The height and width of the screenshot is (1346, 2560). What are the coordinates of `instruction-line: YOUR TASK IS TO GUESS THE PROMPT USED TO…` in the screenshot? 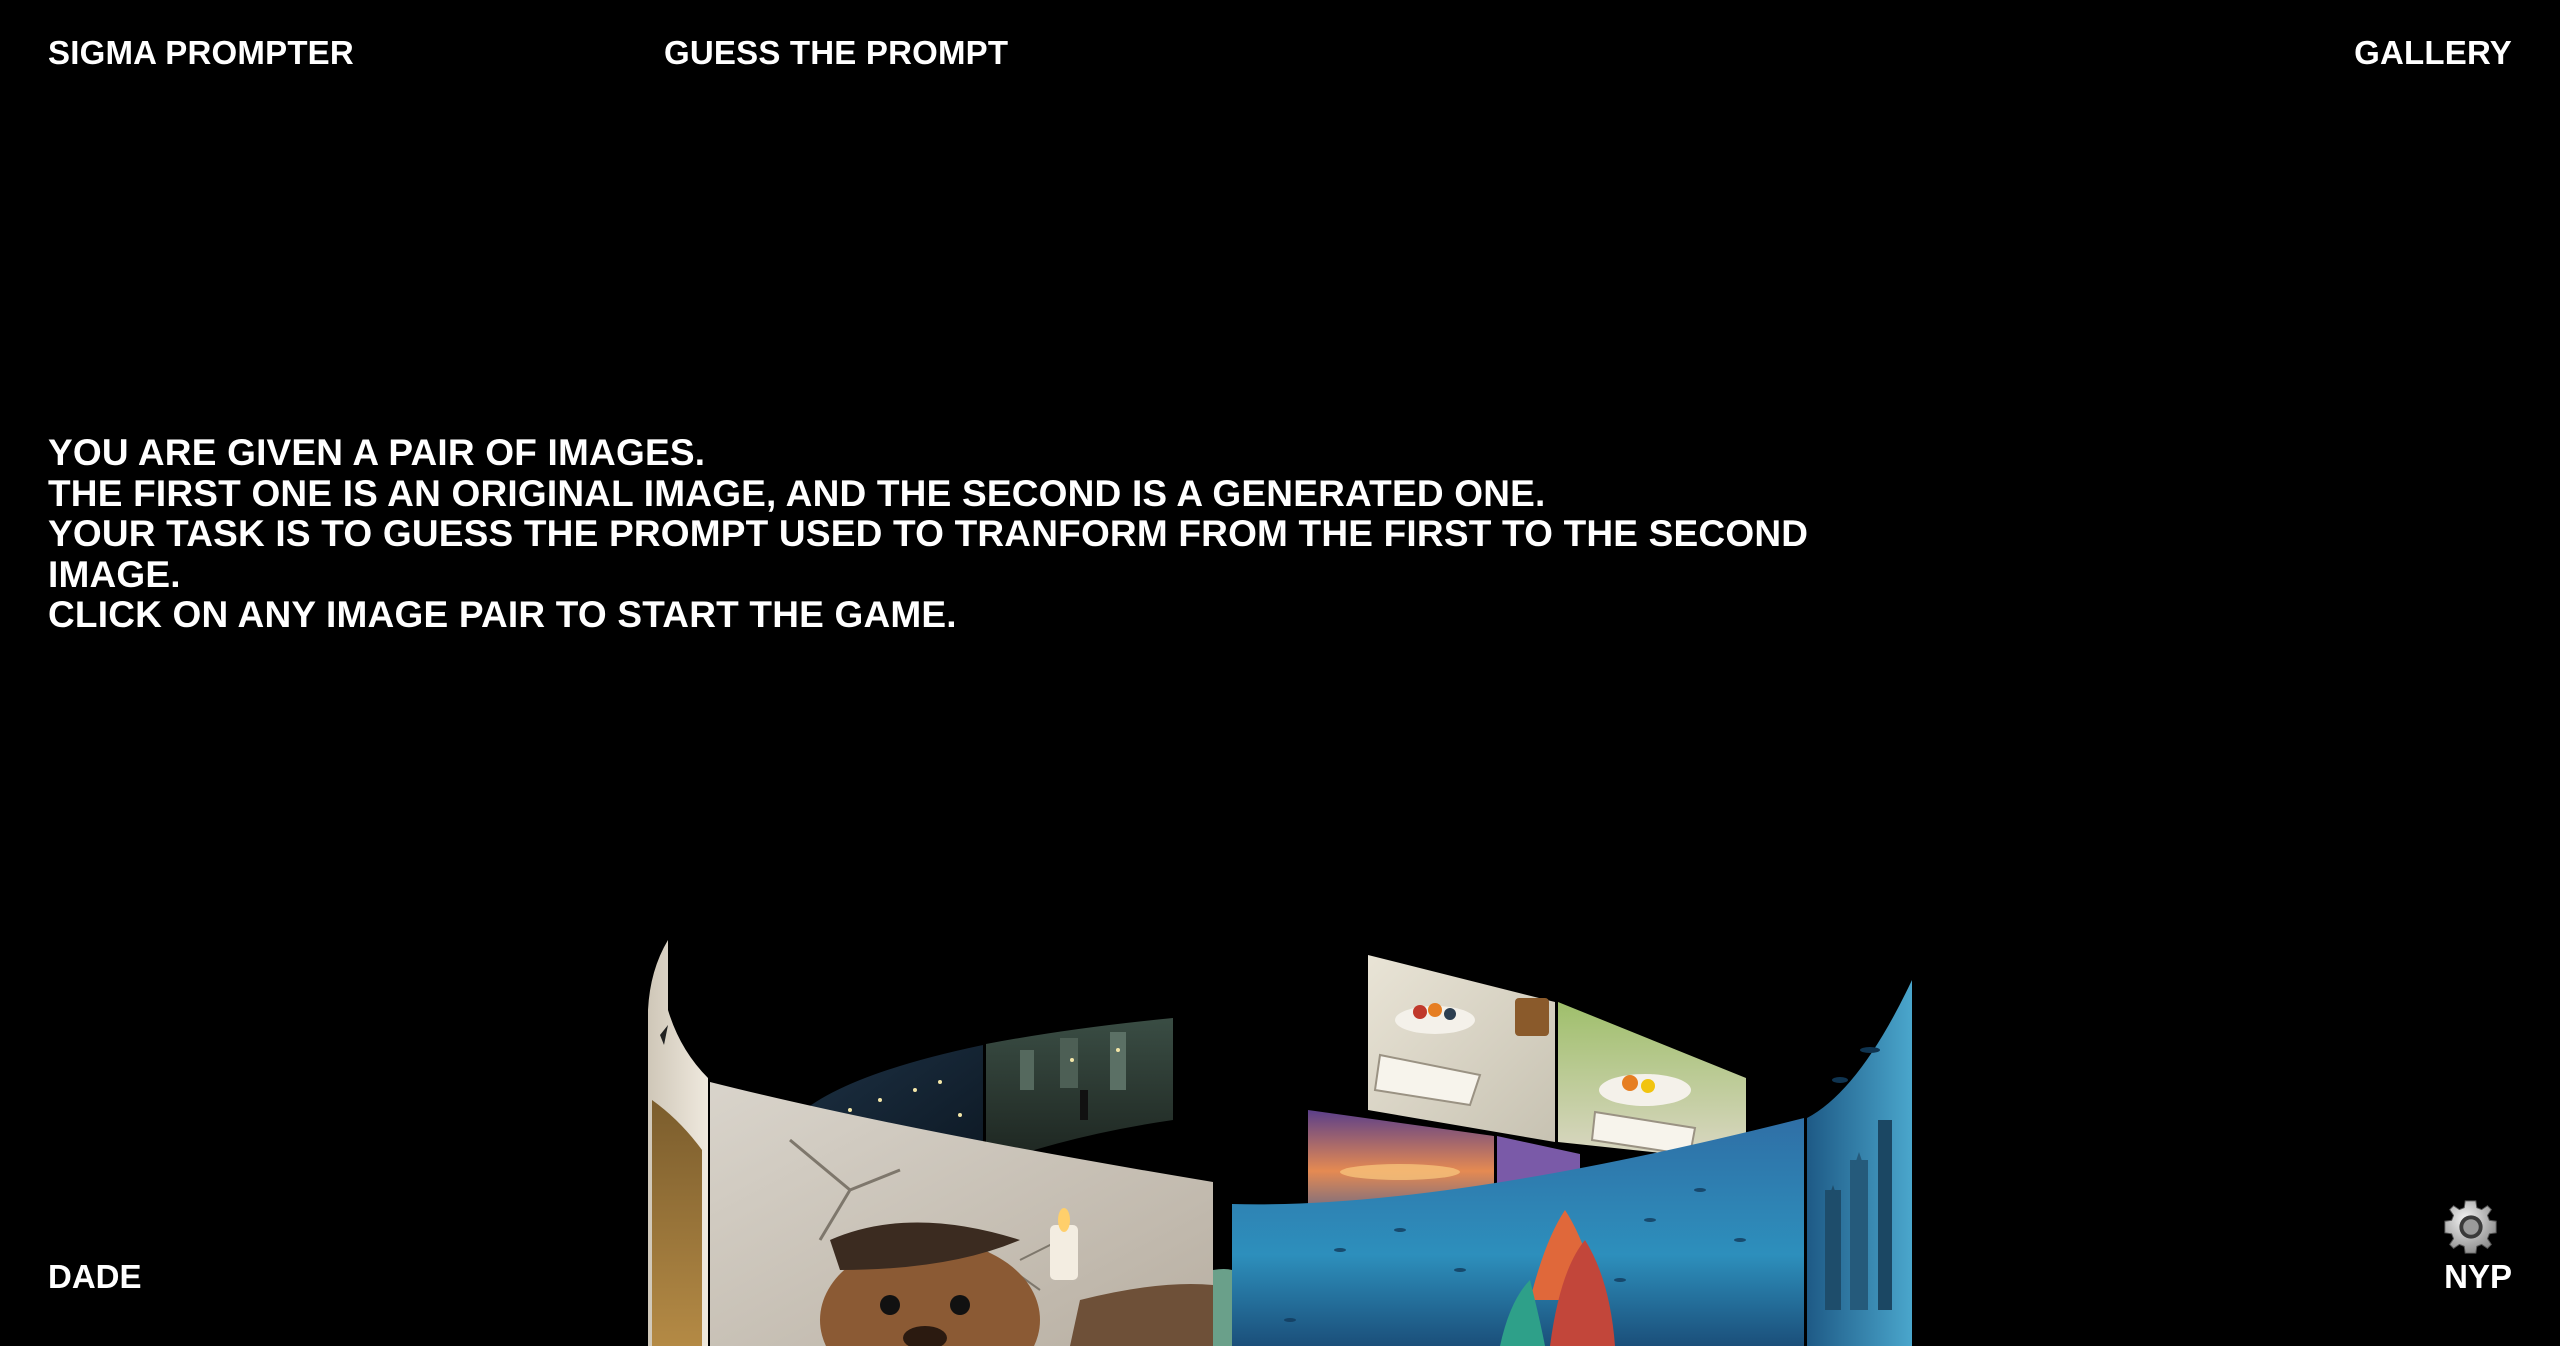 It's located at (928, 533).